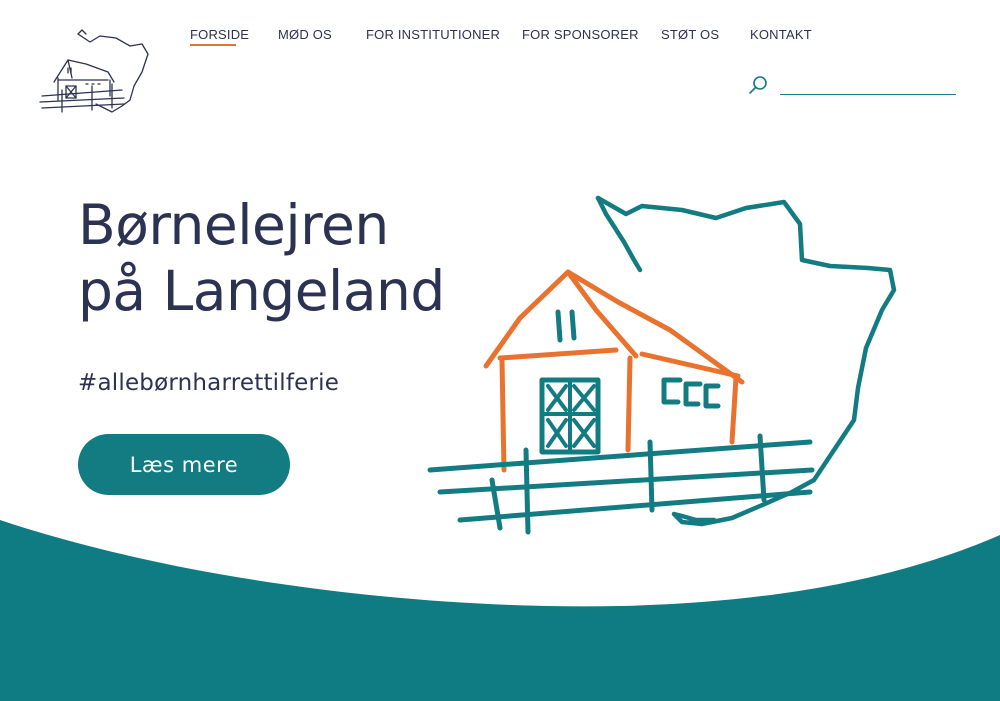 The width and height of the screenshot is (1000, 701). I want to click on nav-item-label: KONTAKT, so click(781, 34).